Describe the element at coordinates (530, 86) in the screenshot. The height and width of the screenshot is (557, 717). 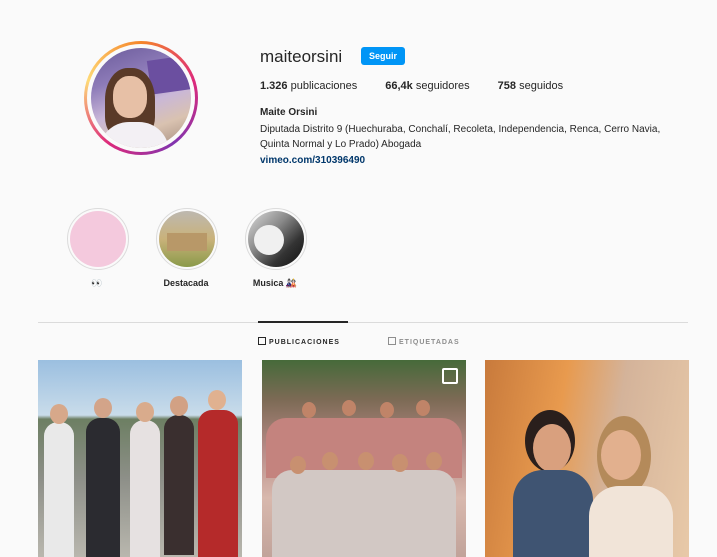
I see `following-count: 758 seguidos` at that location.